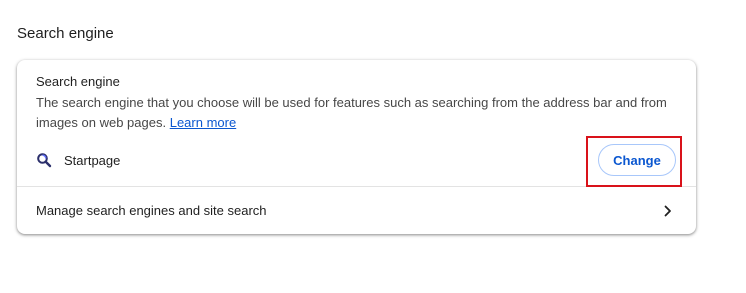 This screenshot has width=746, height=293. I want to click on current-engine-row: Startpage, so click(78, 160).